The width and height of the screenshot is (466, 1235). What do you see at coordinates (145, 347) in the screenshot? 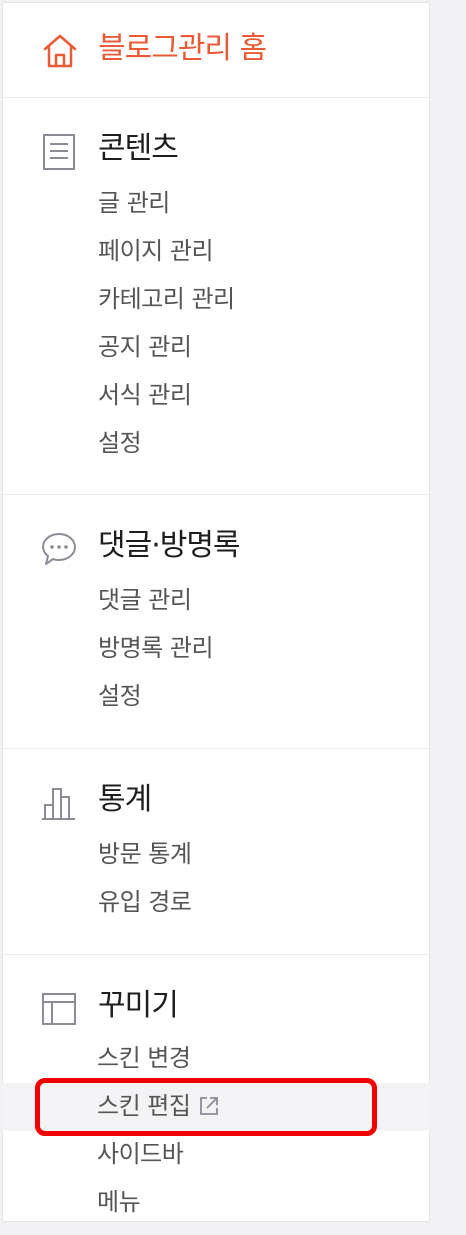
I see `menu-item-notice-manage: 공지 관리` at bounding box center [145, 347].